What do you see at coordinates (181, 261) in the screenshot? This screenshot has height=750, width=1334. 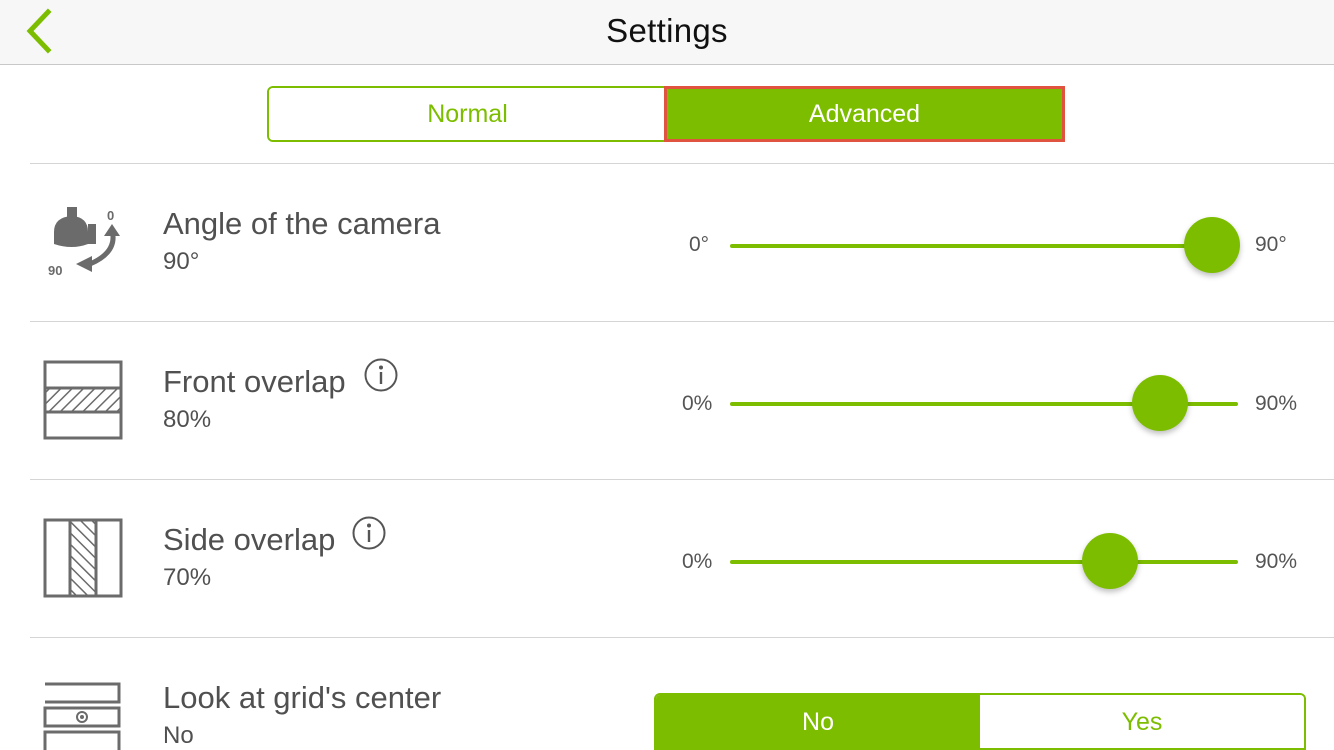 I see `camera-angle-value: 90°` at bounding box center [181, 261].